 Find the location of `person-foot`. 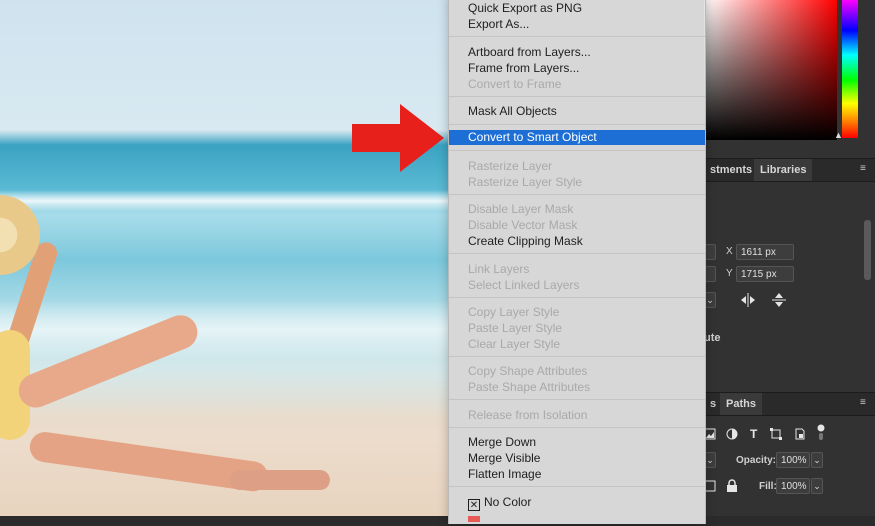

person-foot is located at coordinates (280, 480).